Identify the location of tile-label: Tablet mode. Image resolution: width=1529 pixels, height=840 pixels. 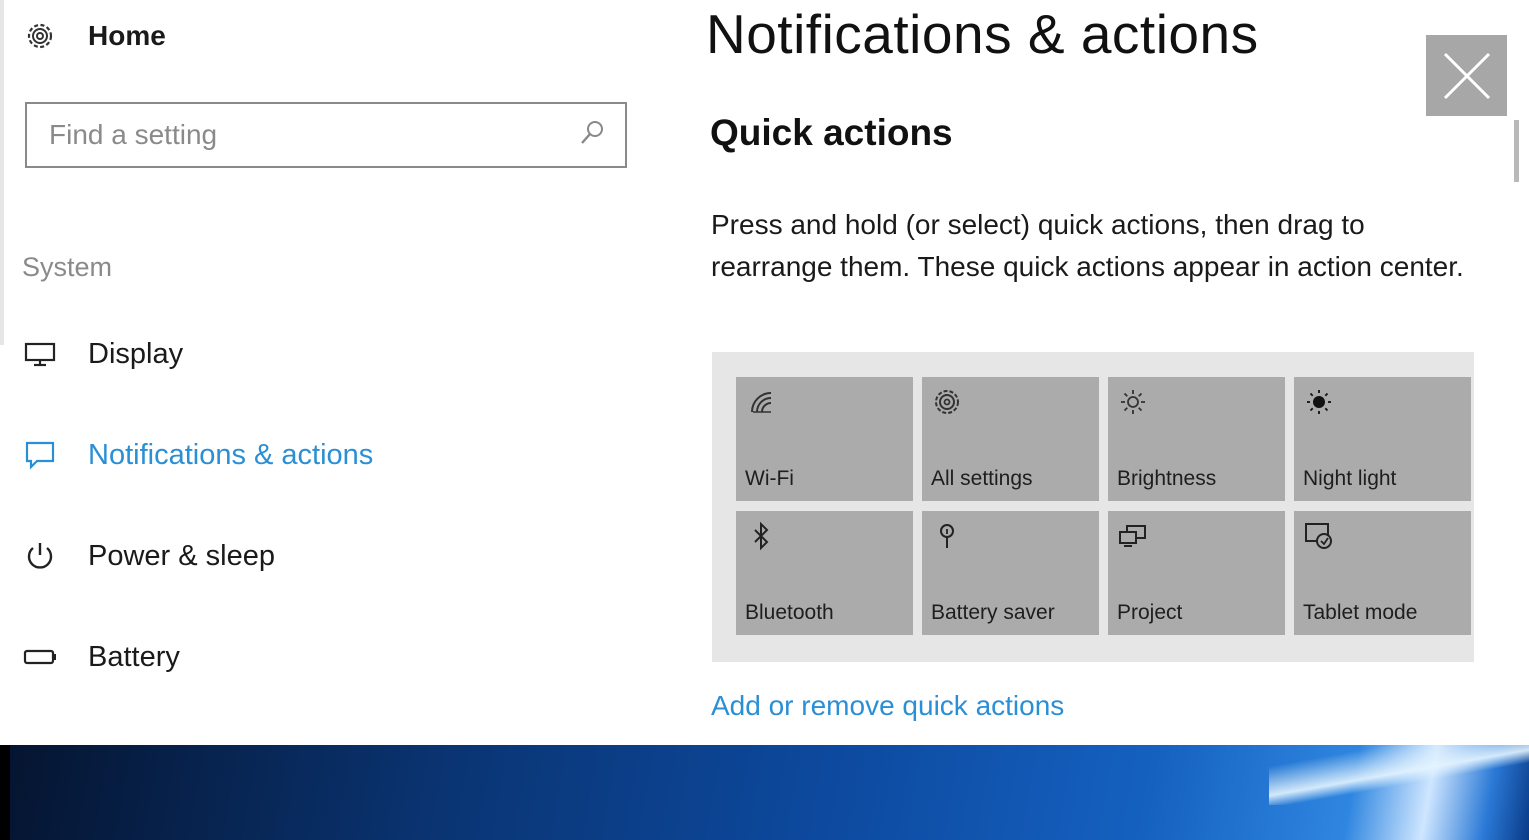
(1360, 612).